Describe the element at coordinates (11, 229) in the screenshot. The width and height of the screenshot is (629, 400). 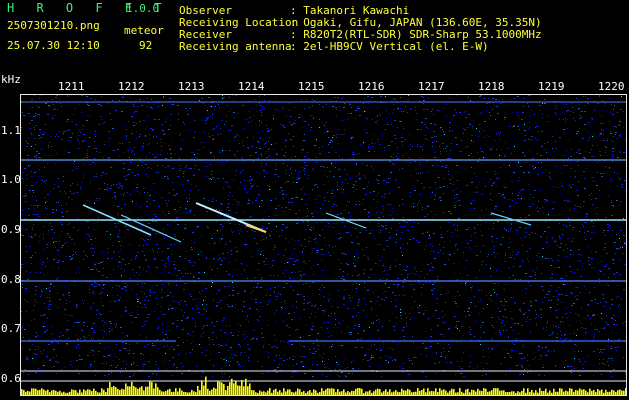
I see `freq-tick: 0.9` at that location.